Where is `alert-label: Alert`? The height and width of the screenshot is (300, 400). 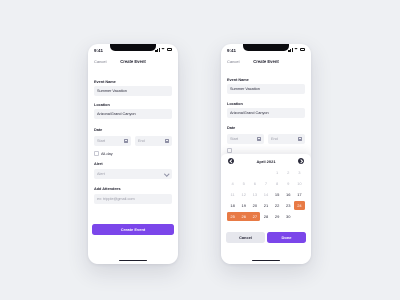 alert-label: Alert is located at coordinates (98, 164).